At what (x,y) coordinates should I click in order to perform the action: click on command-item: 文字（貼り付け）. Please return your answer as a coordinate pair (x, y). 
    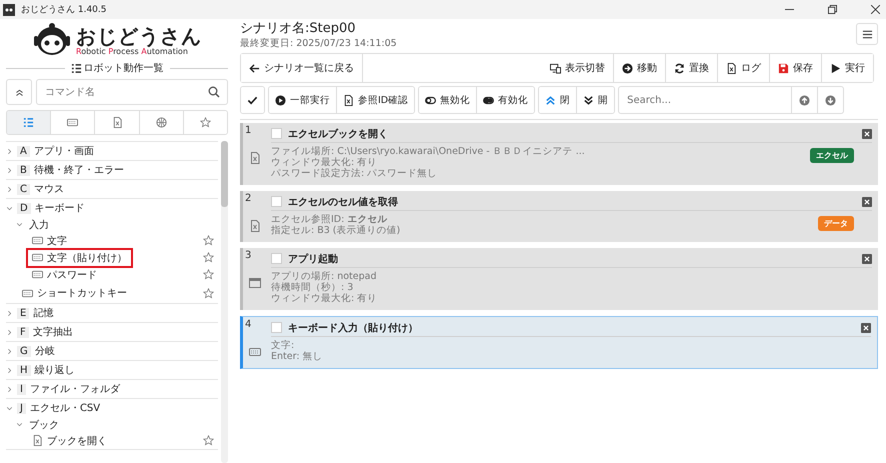
    Looking at the image, I should click on (79, 258).